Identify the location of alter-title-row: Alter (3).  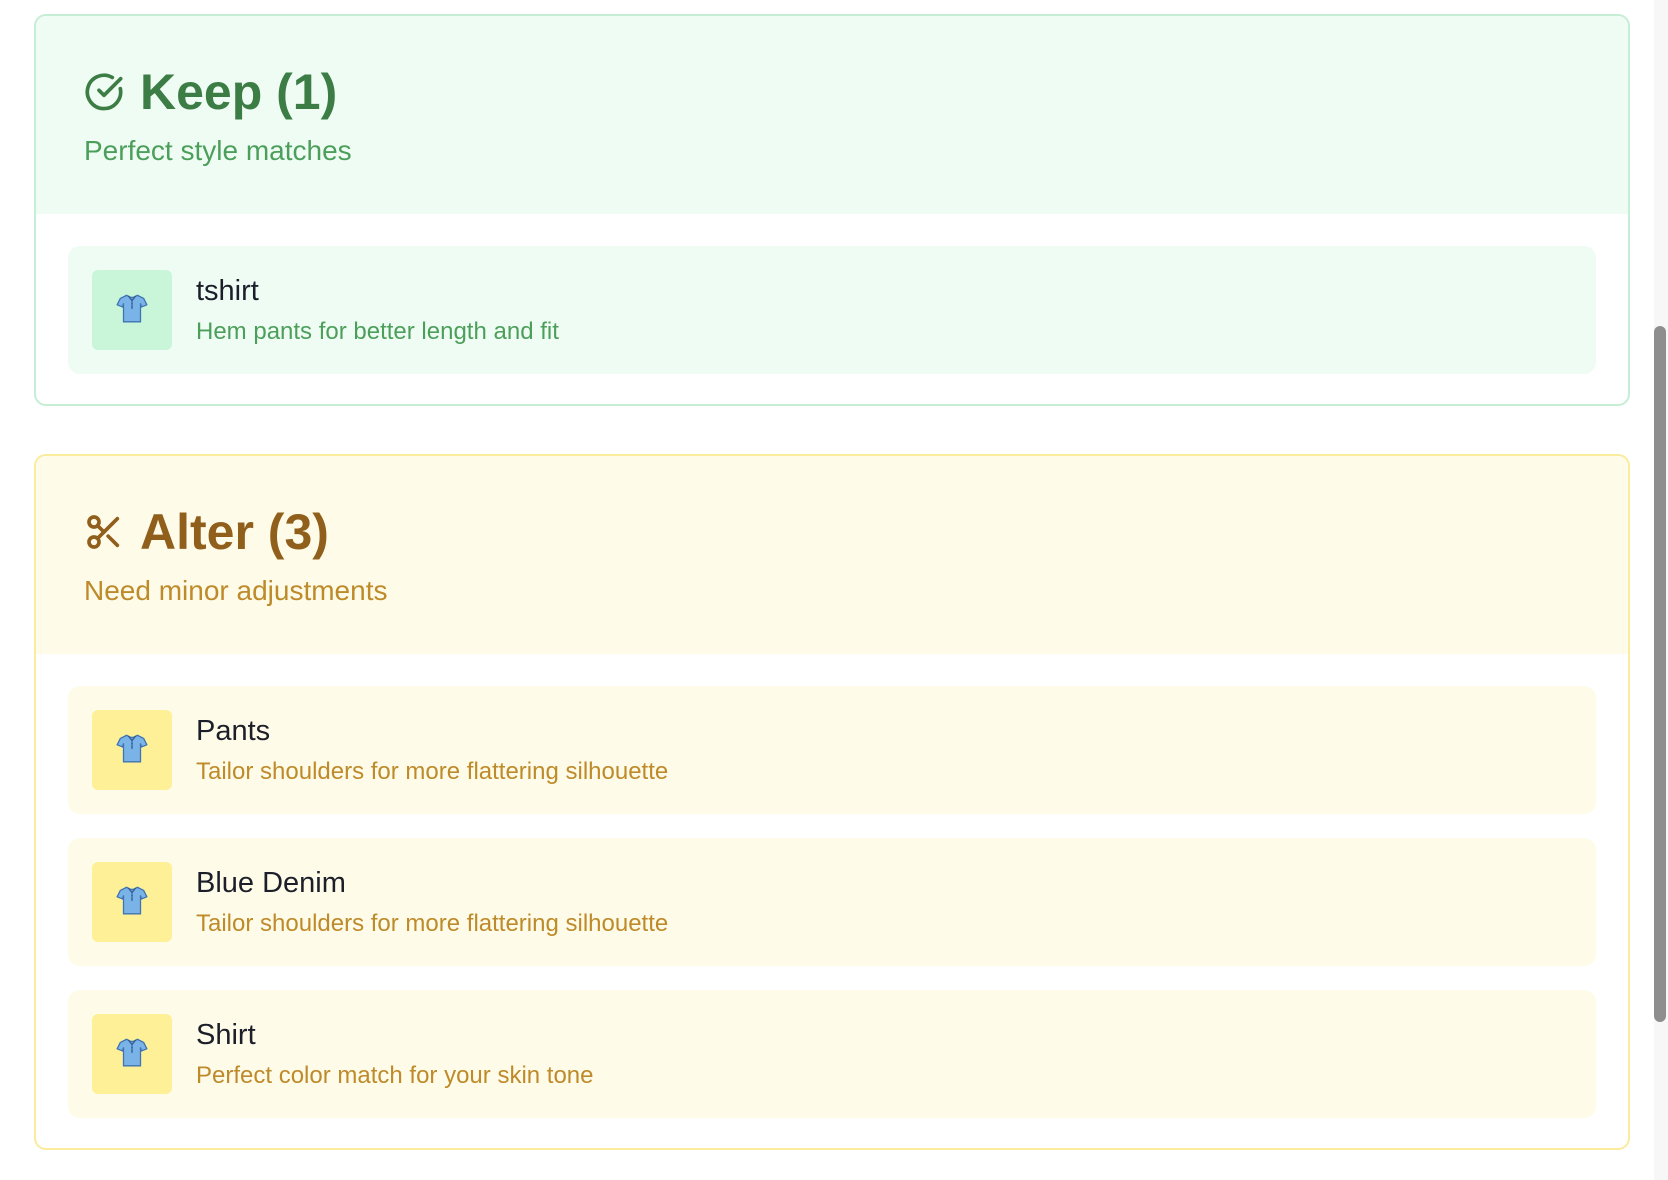
(832, 532).